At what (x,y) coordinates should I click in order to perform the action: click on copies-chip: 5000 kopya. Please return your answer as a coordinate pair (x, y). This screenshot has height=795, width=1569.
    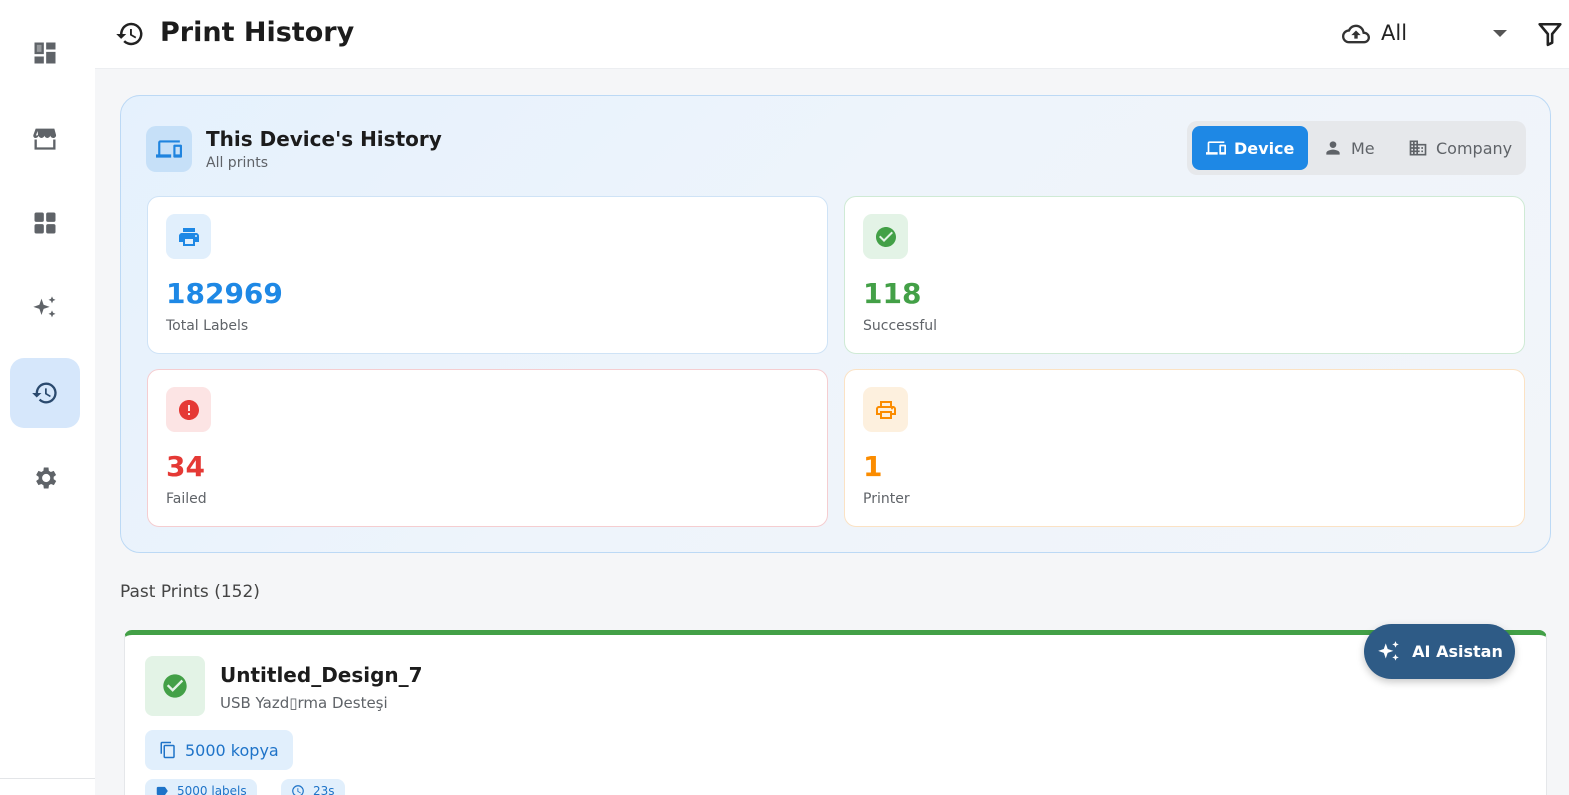
    Looking at the image, I should click on (219, 750).